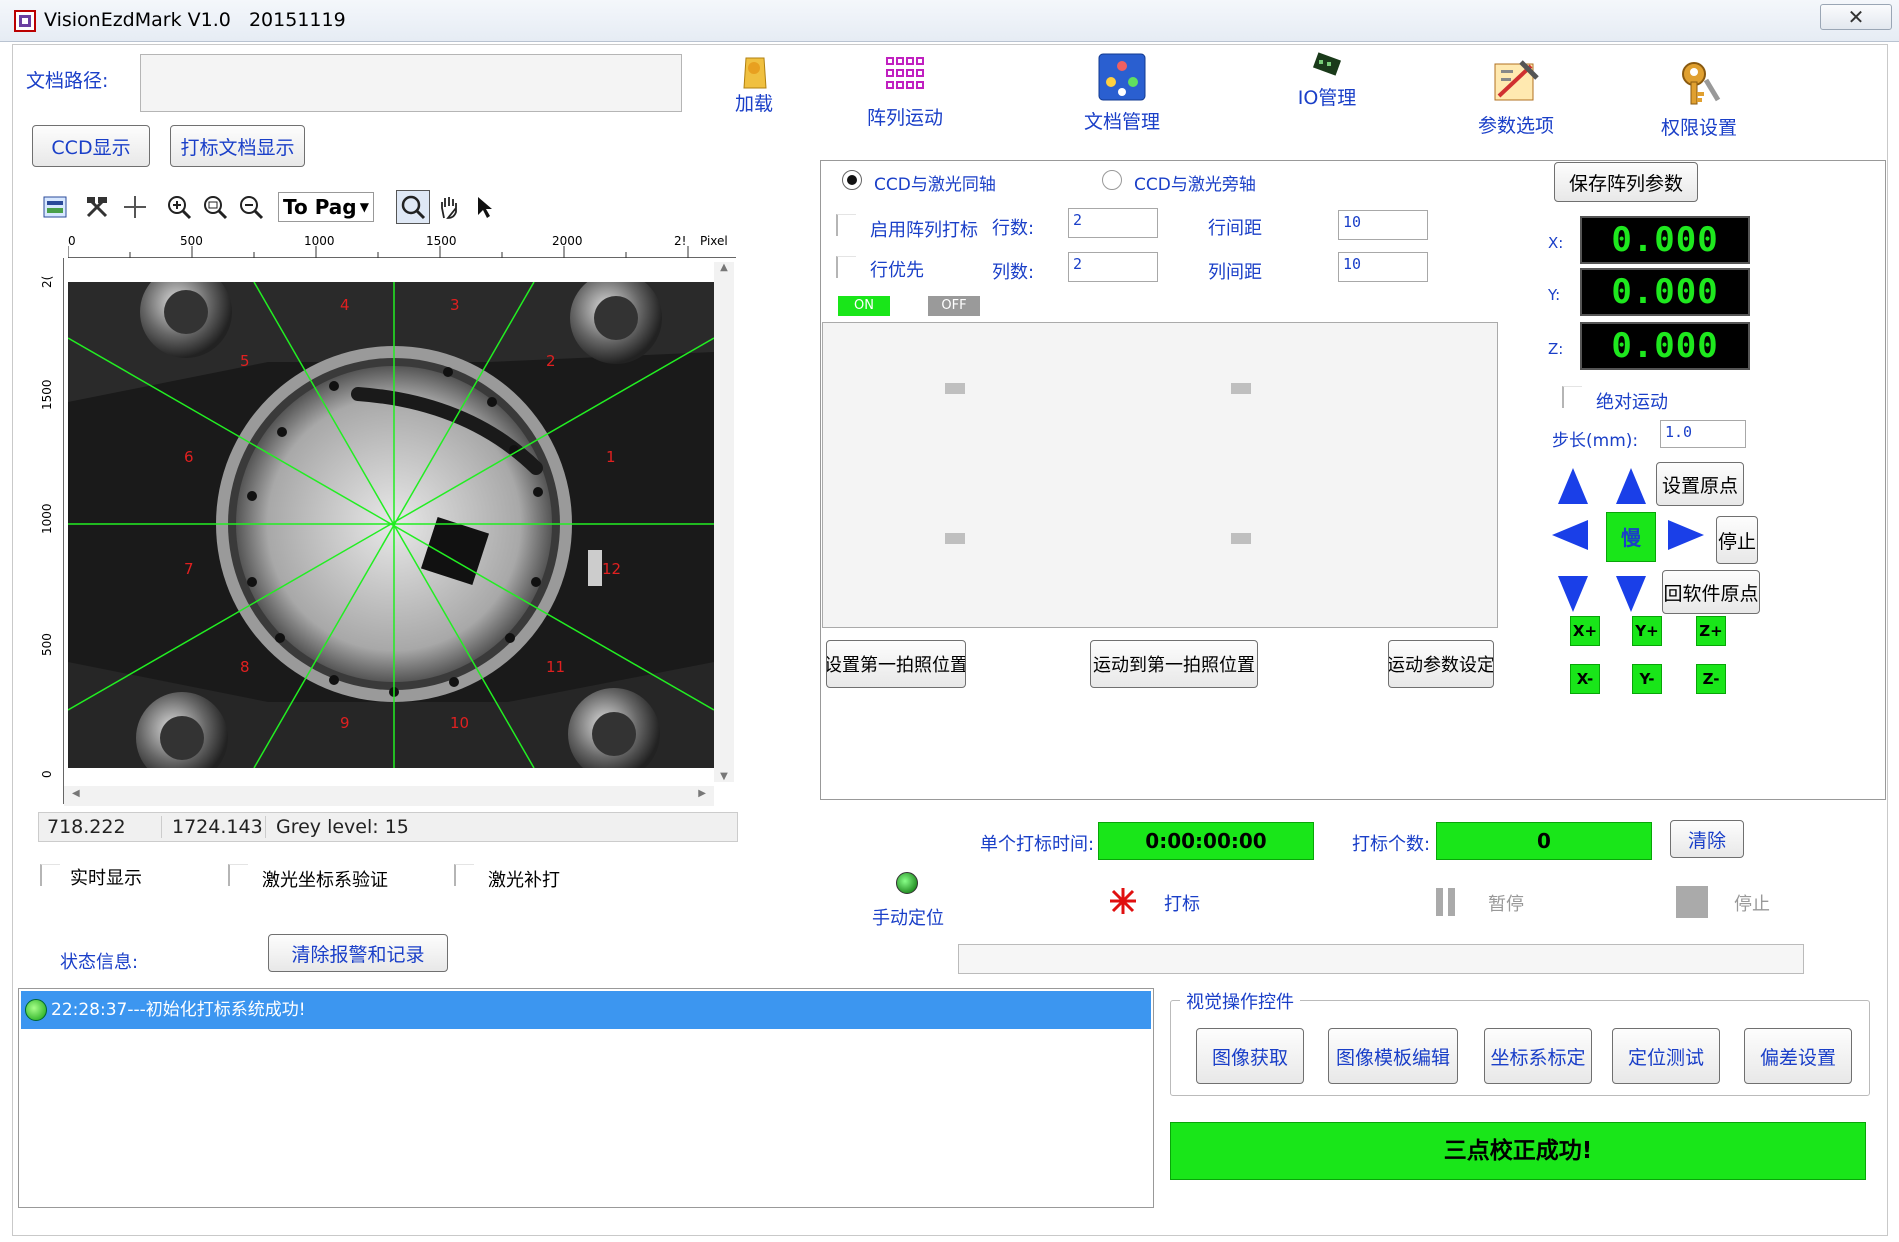 Image resolution: width=1899 pixels, height=1242 pixels. What do you see at coordinates (754, 84) in the screenshot?
I see `load-button: 加载` at bounding box center [754, 84].